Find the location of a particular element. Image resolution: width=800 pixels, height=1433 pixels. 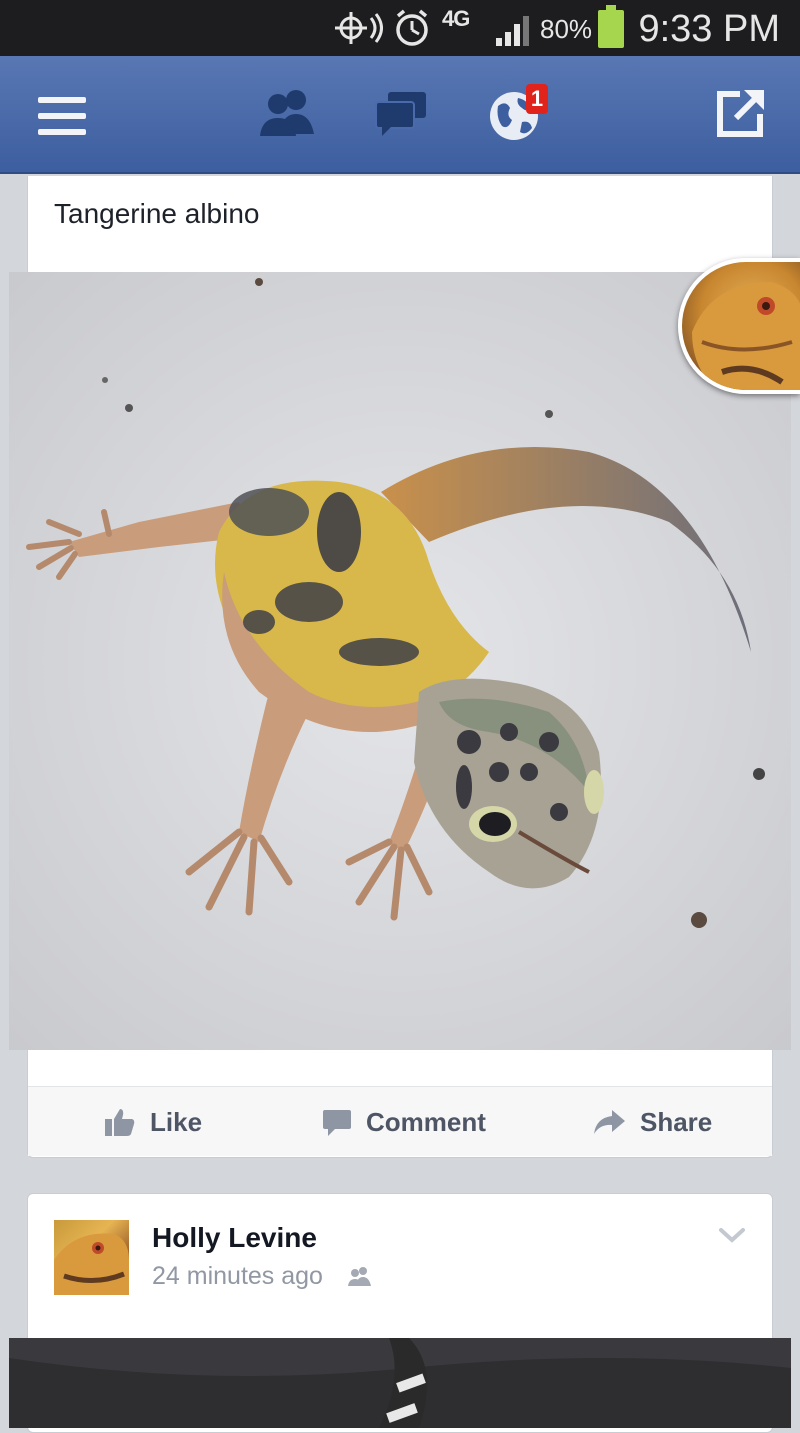

alarm-icon is located at coordinates (412, 27).